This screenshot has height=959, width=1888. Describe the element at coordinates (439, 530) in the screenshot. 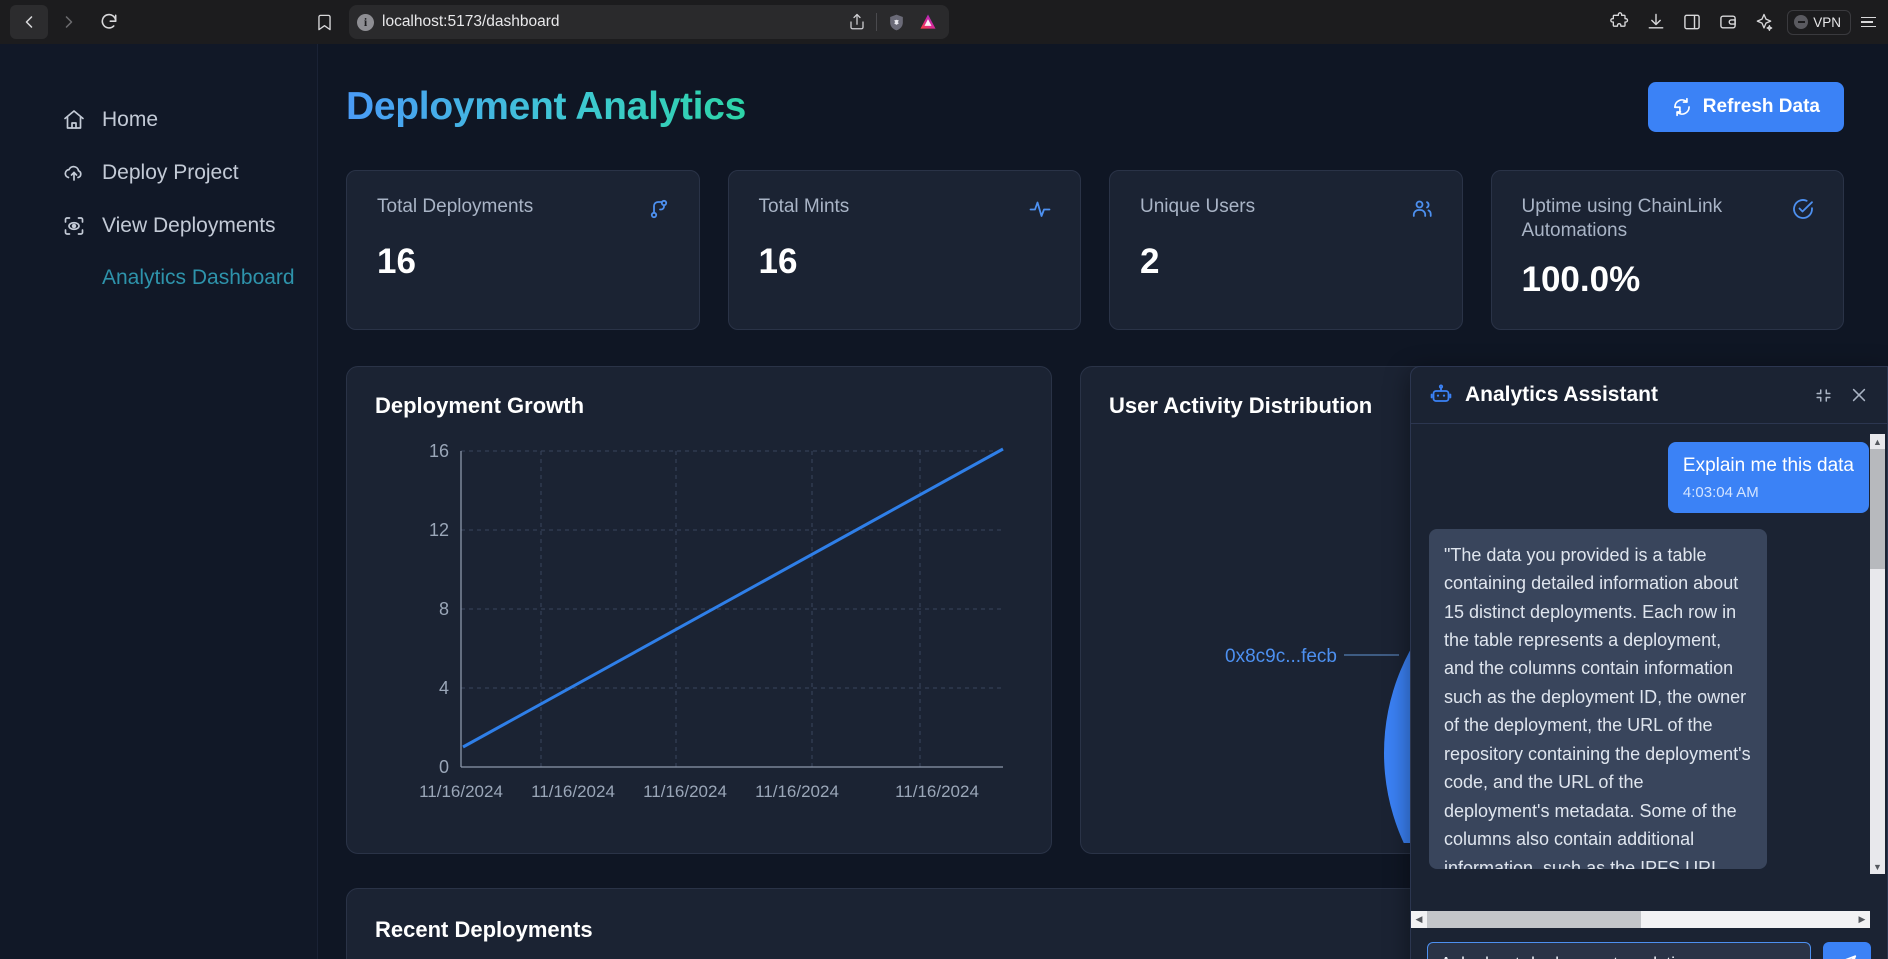

I see `y-tick-label: 12` at that location.